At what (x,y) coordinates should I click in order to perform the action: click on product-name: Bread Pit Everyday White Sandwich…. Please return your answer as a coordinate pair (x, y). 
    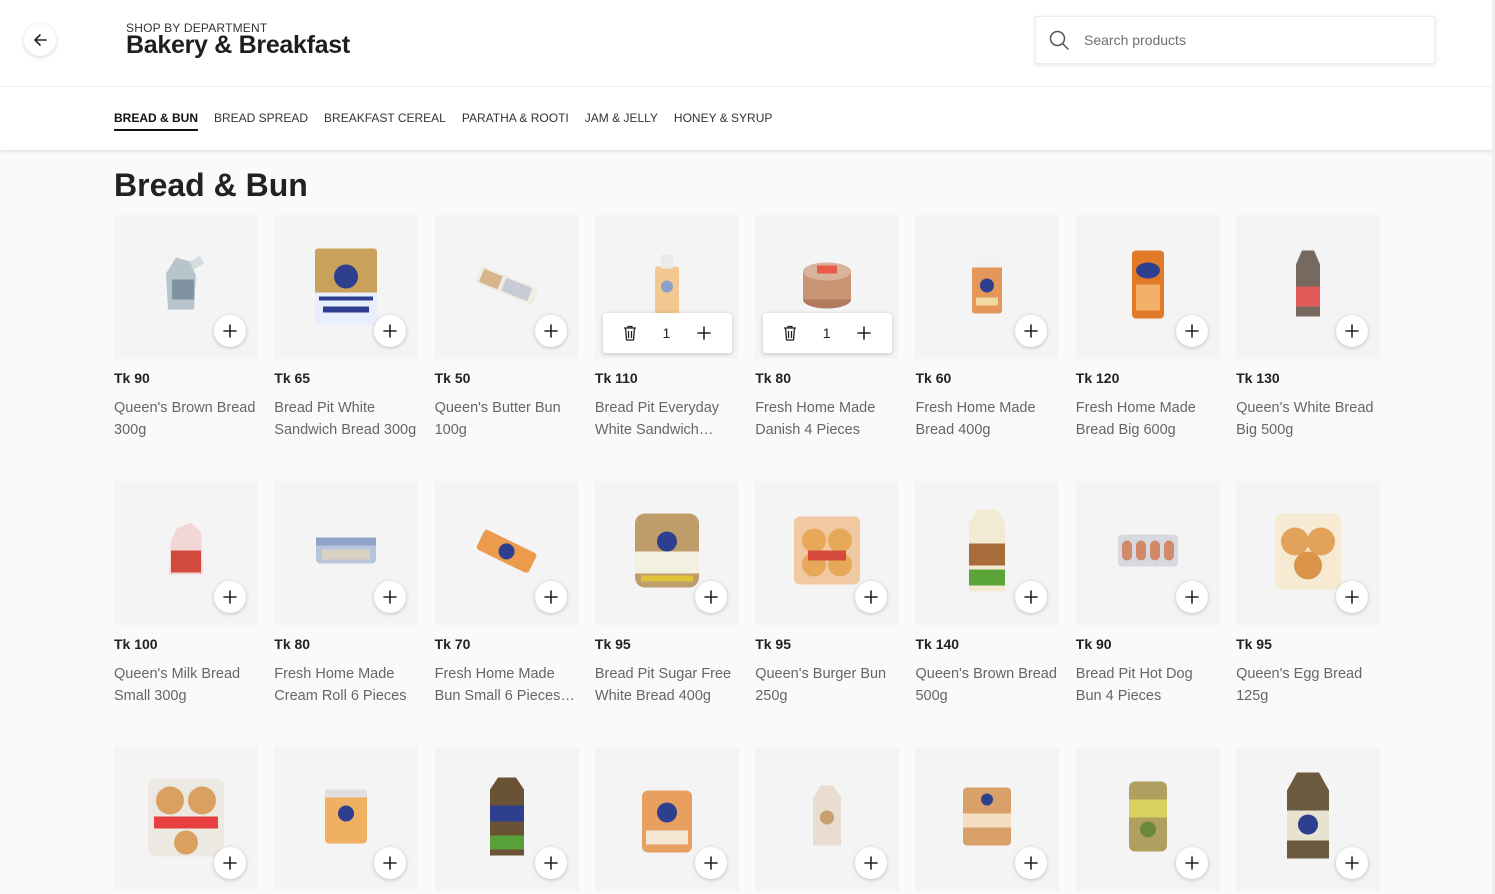
    Looking at the image, I should click on (668, 419).